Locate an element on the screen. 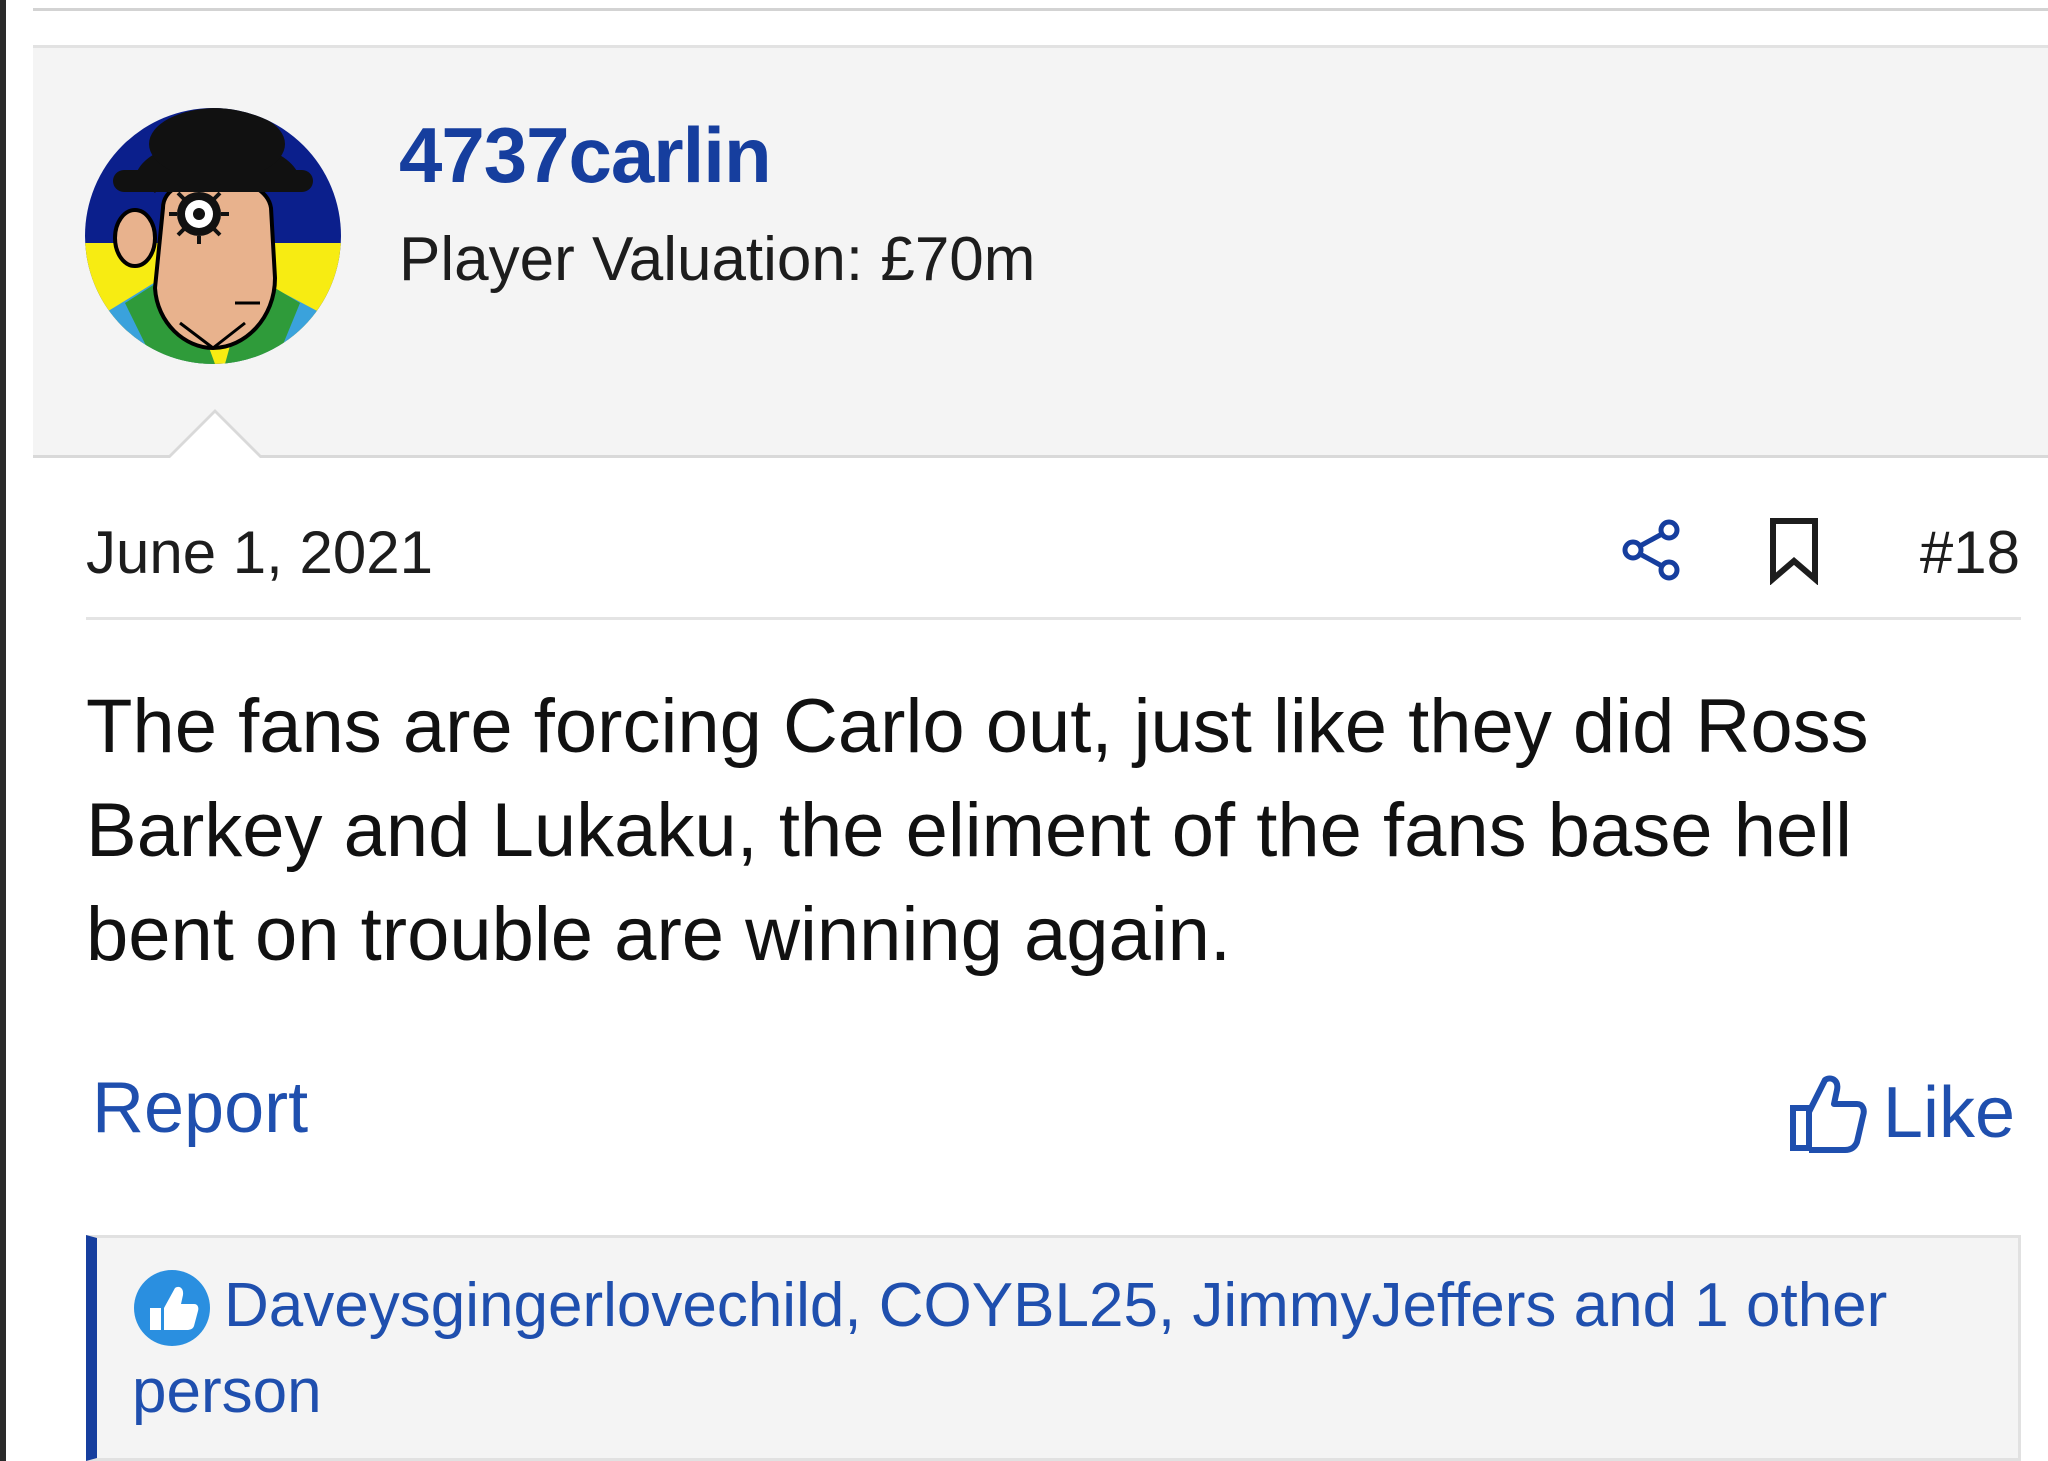 Image resolution: width=2048 pixels, height=1461 pixels. like-label: Like is located at coordinates (1948, 1113).